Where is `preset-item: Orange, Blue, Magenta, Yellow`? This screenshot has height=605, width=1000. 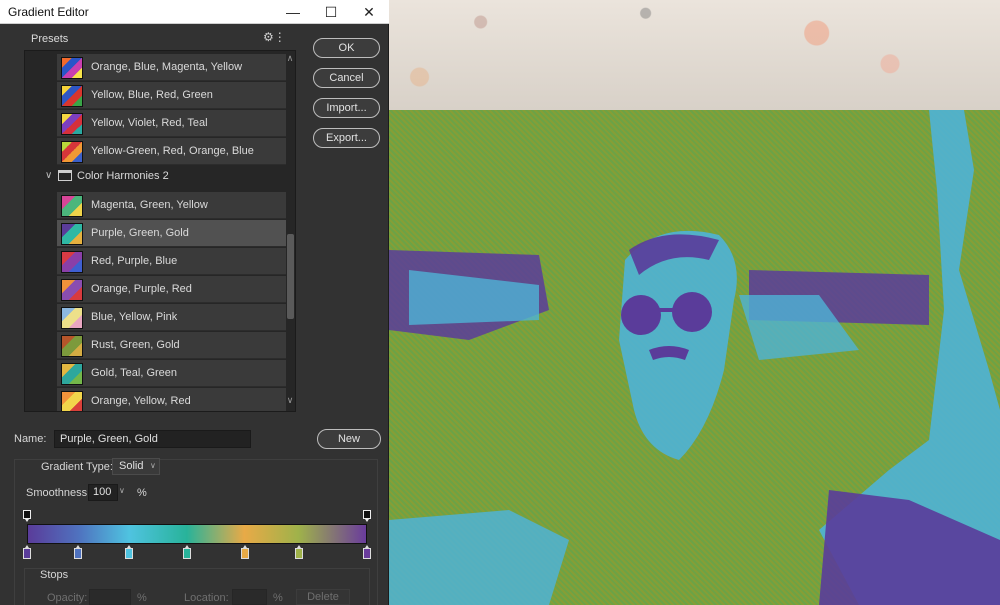 preset-item: Orange, Blue, Magenta, Yellow is located at coordinates (171, 67).